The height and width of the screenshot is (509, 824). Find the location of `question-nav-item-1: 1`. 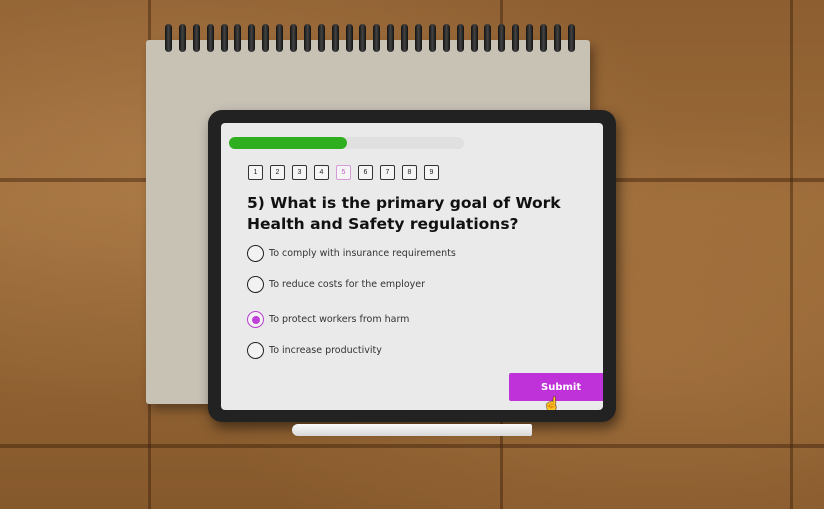

question-nav-item-1: 1 is located at coordinates (255, 172).